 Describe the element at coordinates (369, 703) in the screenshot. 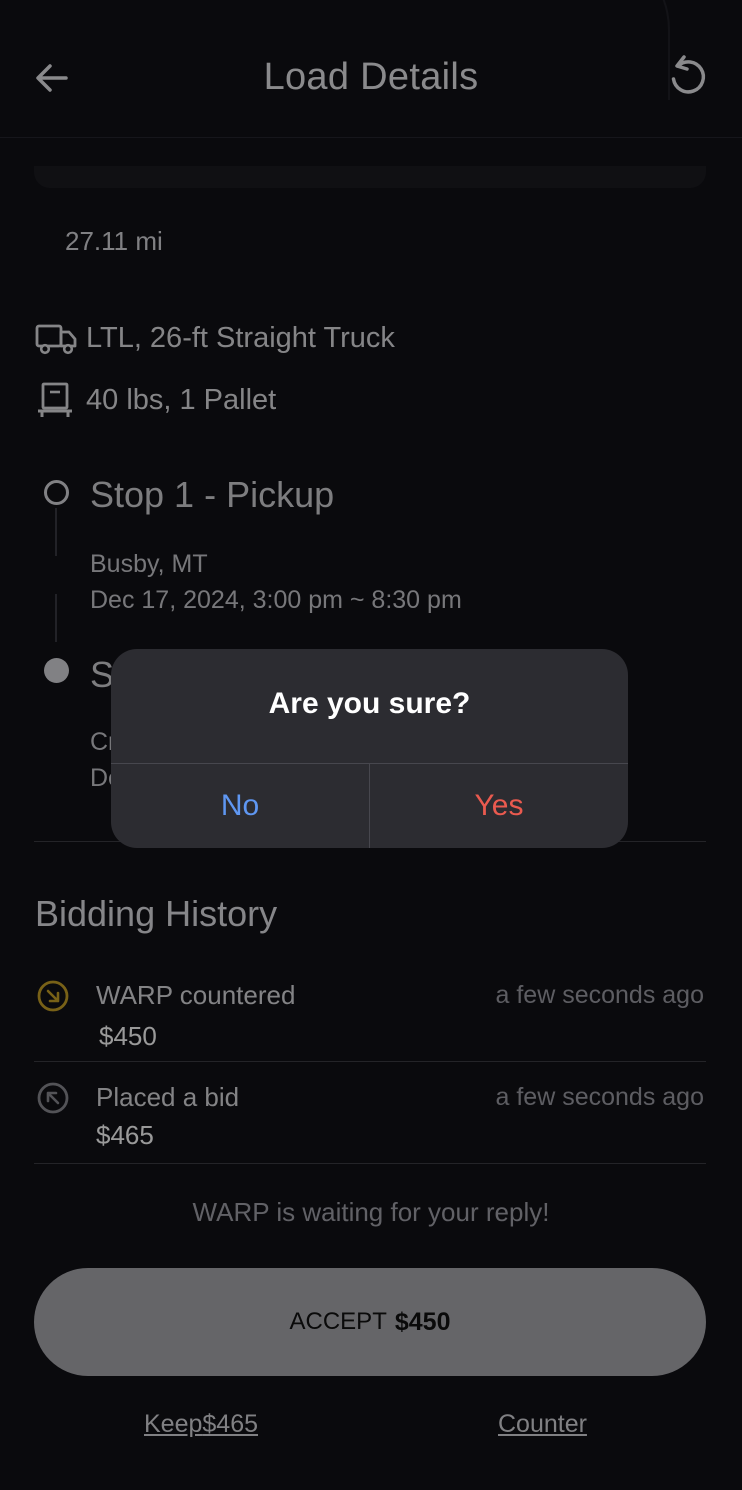

I see `dialog-title: Are you sure?` at that location.